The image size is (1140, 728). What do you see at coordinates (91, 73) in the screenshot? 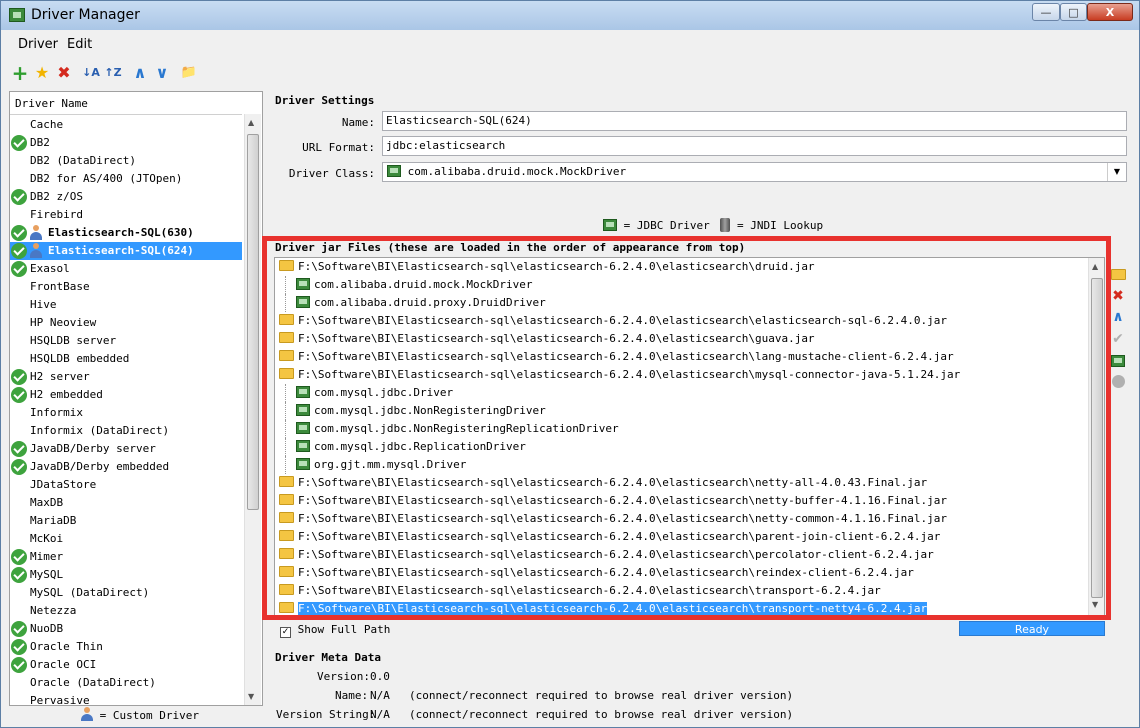
I see `sort-ascending-icon: ↓A` at bounding box center [91, 73].